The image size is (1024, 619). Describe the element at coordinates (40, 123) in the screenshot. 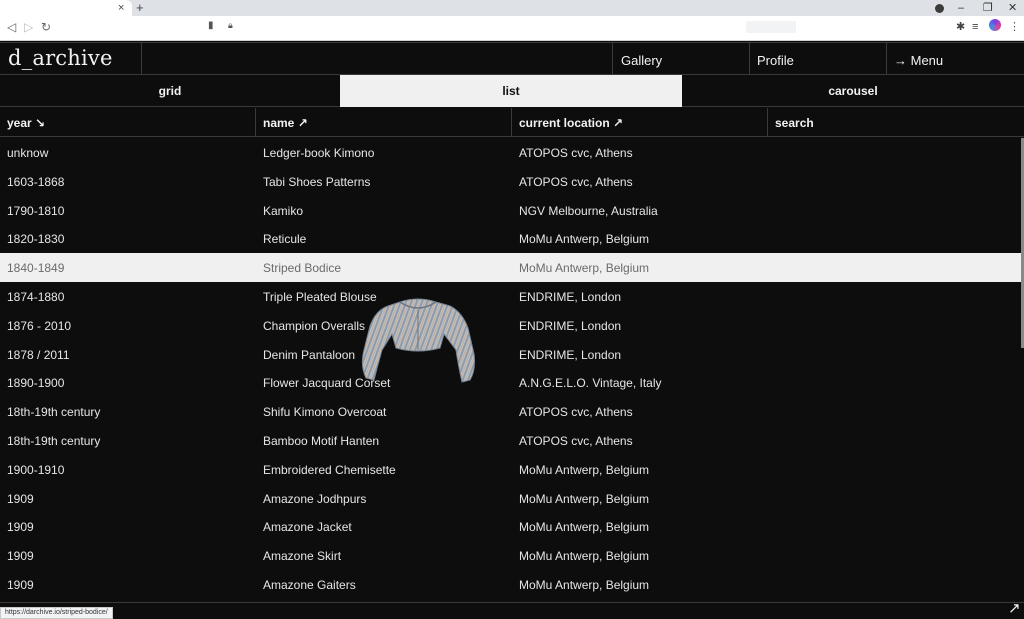

I see `sort-arrow-down-right-icon: ↘` at that location.